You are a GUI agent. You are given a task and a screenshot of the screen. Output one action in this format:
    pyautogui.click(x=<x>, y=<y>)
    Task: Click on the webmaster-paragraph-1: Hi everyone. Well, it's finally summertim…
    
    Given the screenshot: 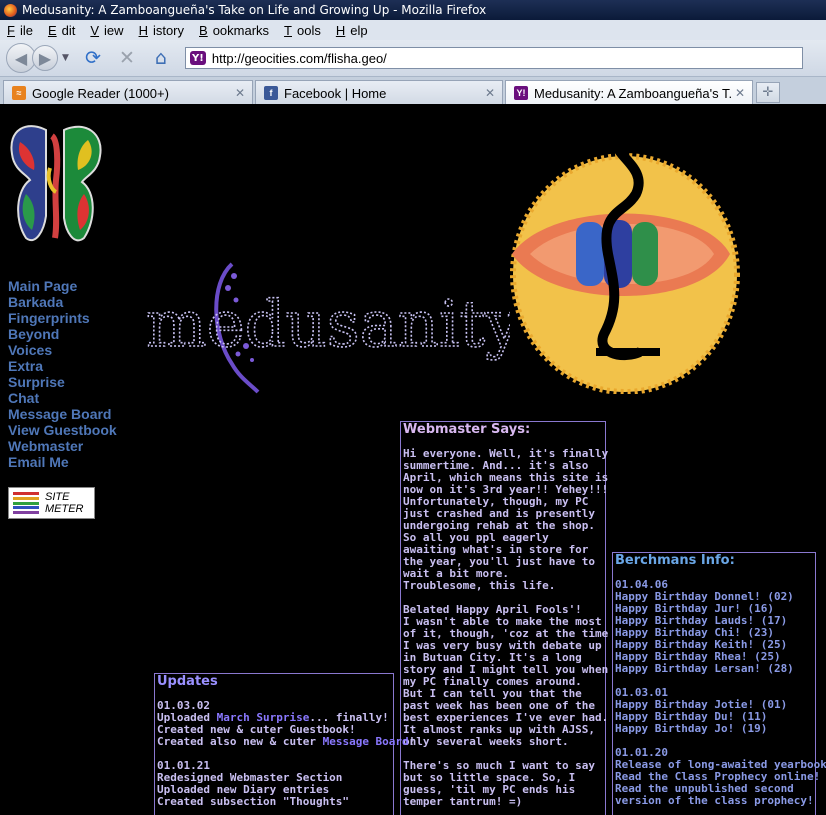 What is the action you would take?
    pyautogui.click(x=505, y=520)
    